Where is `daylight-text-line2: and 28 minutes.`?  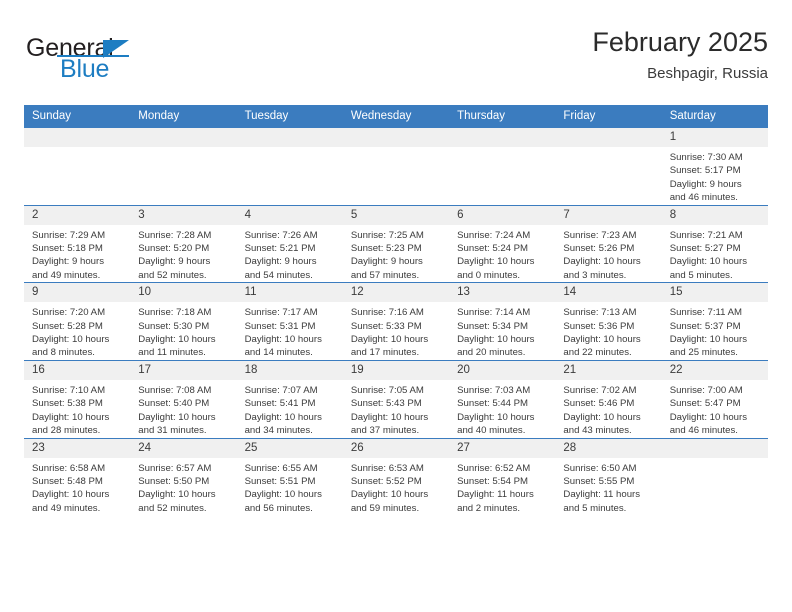
daylight-text-line2: and 28 minutes. is located at coordinates (66, 431).